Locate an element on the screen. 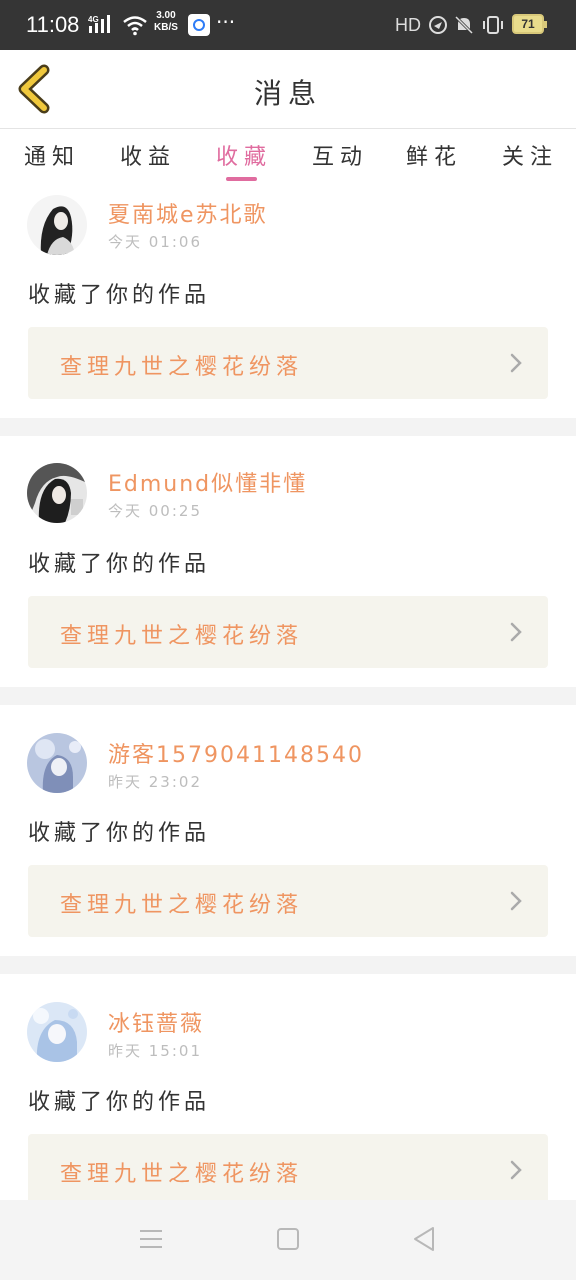 This screenshot has height=1280, width=576. header: 消息 is located at coordinates (288, 89).